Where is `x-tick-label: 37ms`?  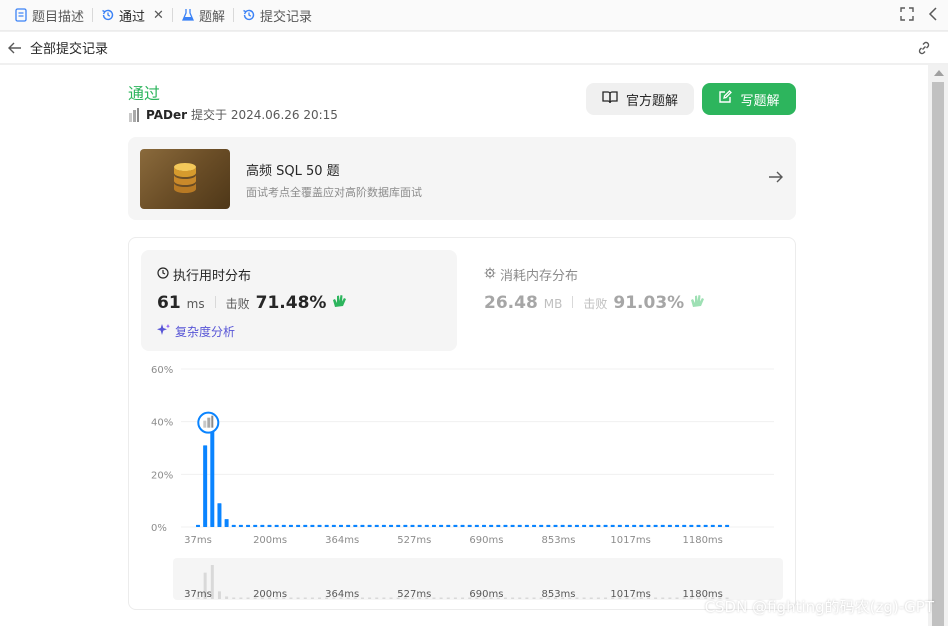
x-tick-label: 37ms is located at coordinates (198, 540).